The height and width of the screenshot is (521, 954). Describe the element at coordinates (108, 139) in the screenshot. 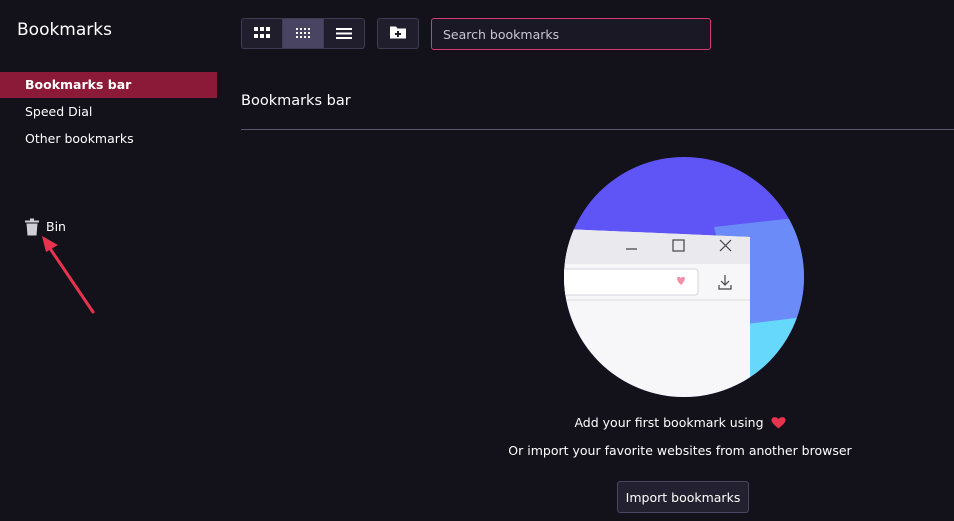

I see `sidebar-item-other-bookmarks: Other bookmarks` at that location.